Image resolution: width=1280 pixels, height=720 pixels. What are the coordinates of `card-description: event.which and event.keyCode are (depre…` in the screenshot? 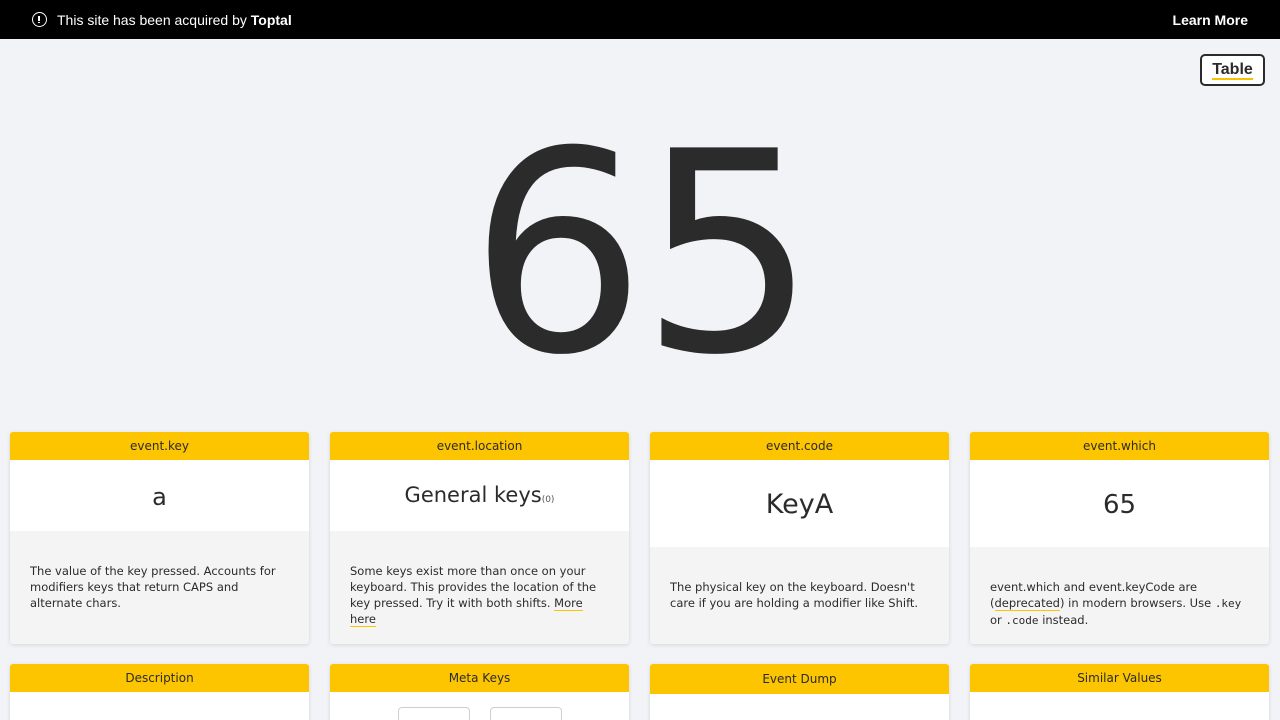 It's located at (1119, 588).